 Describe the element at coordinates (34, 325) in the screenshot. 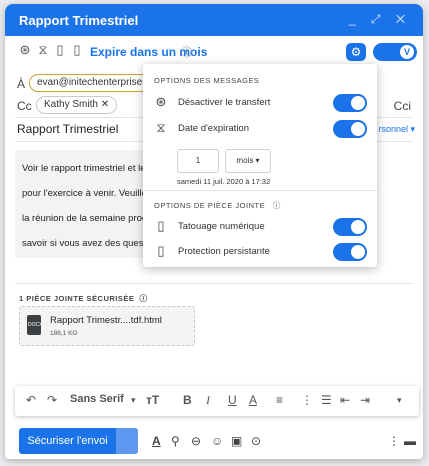

I see `docx-file-icon: DOCX` at that location.